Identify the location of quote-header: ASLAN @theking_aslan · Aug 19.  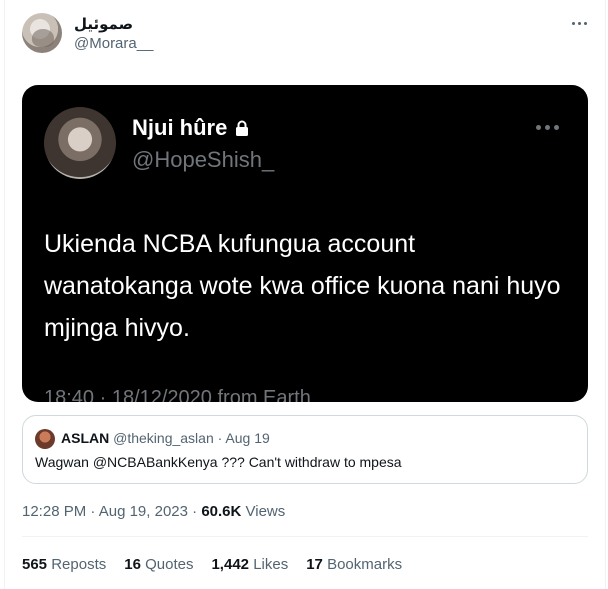
(165, 438).